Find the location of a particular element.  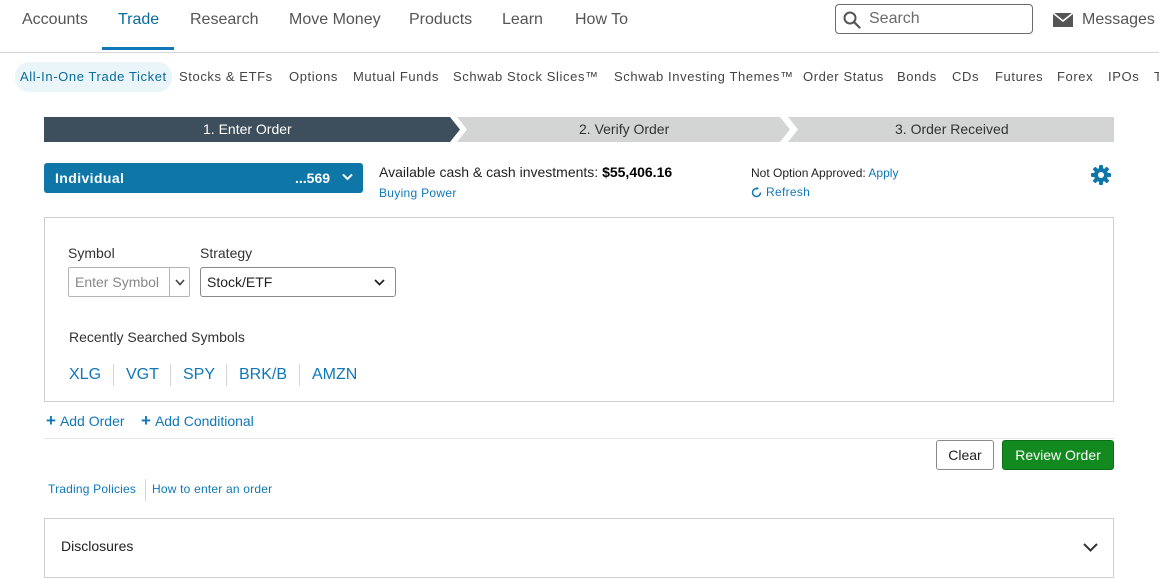

add-order-link: + Add Order is located at coordinates (85, 421).